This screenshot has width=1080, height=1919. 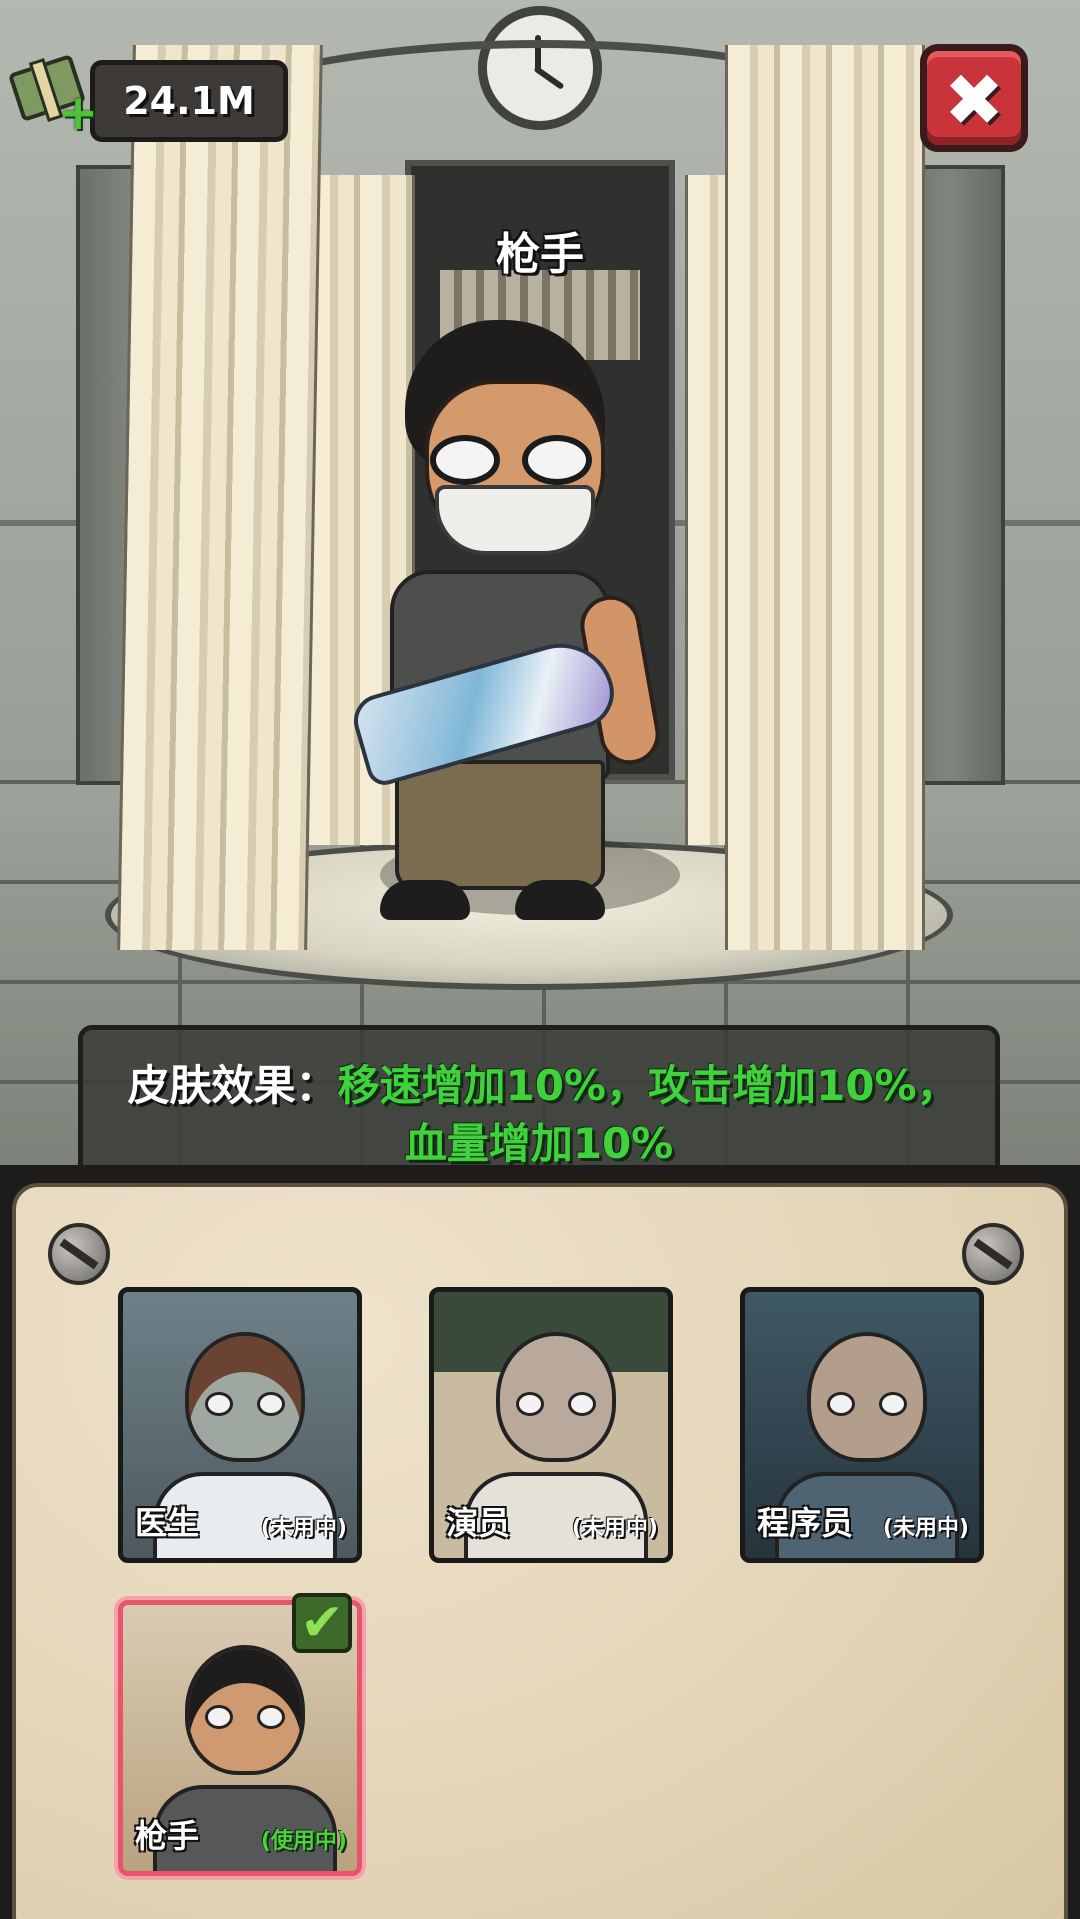 What do you see at coordinates (805, 1523) in the screenshot?
I see `skin-name: 程序员` at bounding box center [805, 1523].